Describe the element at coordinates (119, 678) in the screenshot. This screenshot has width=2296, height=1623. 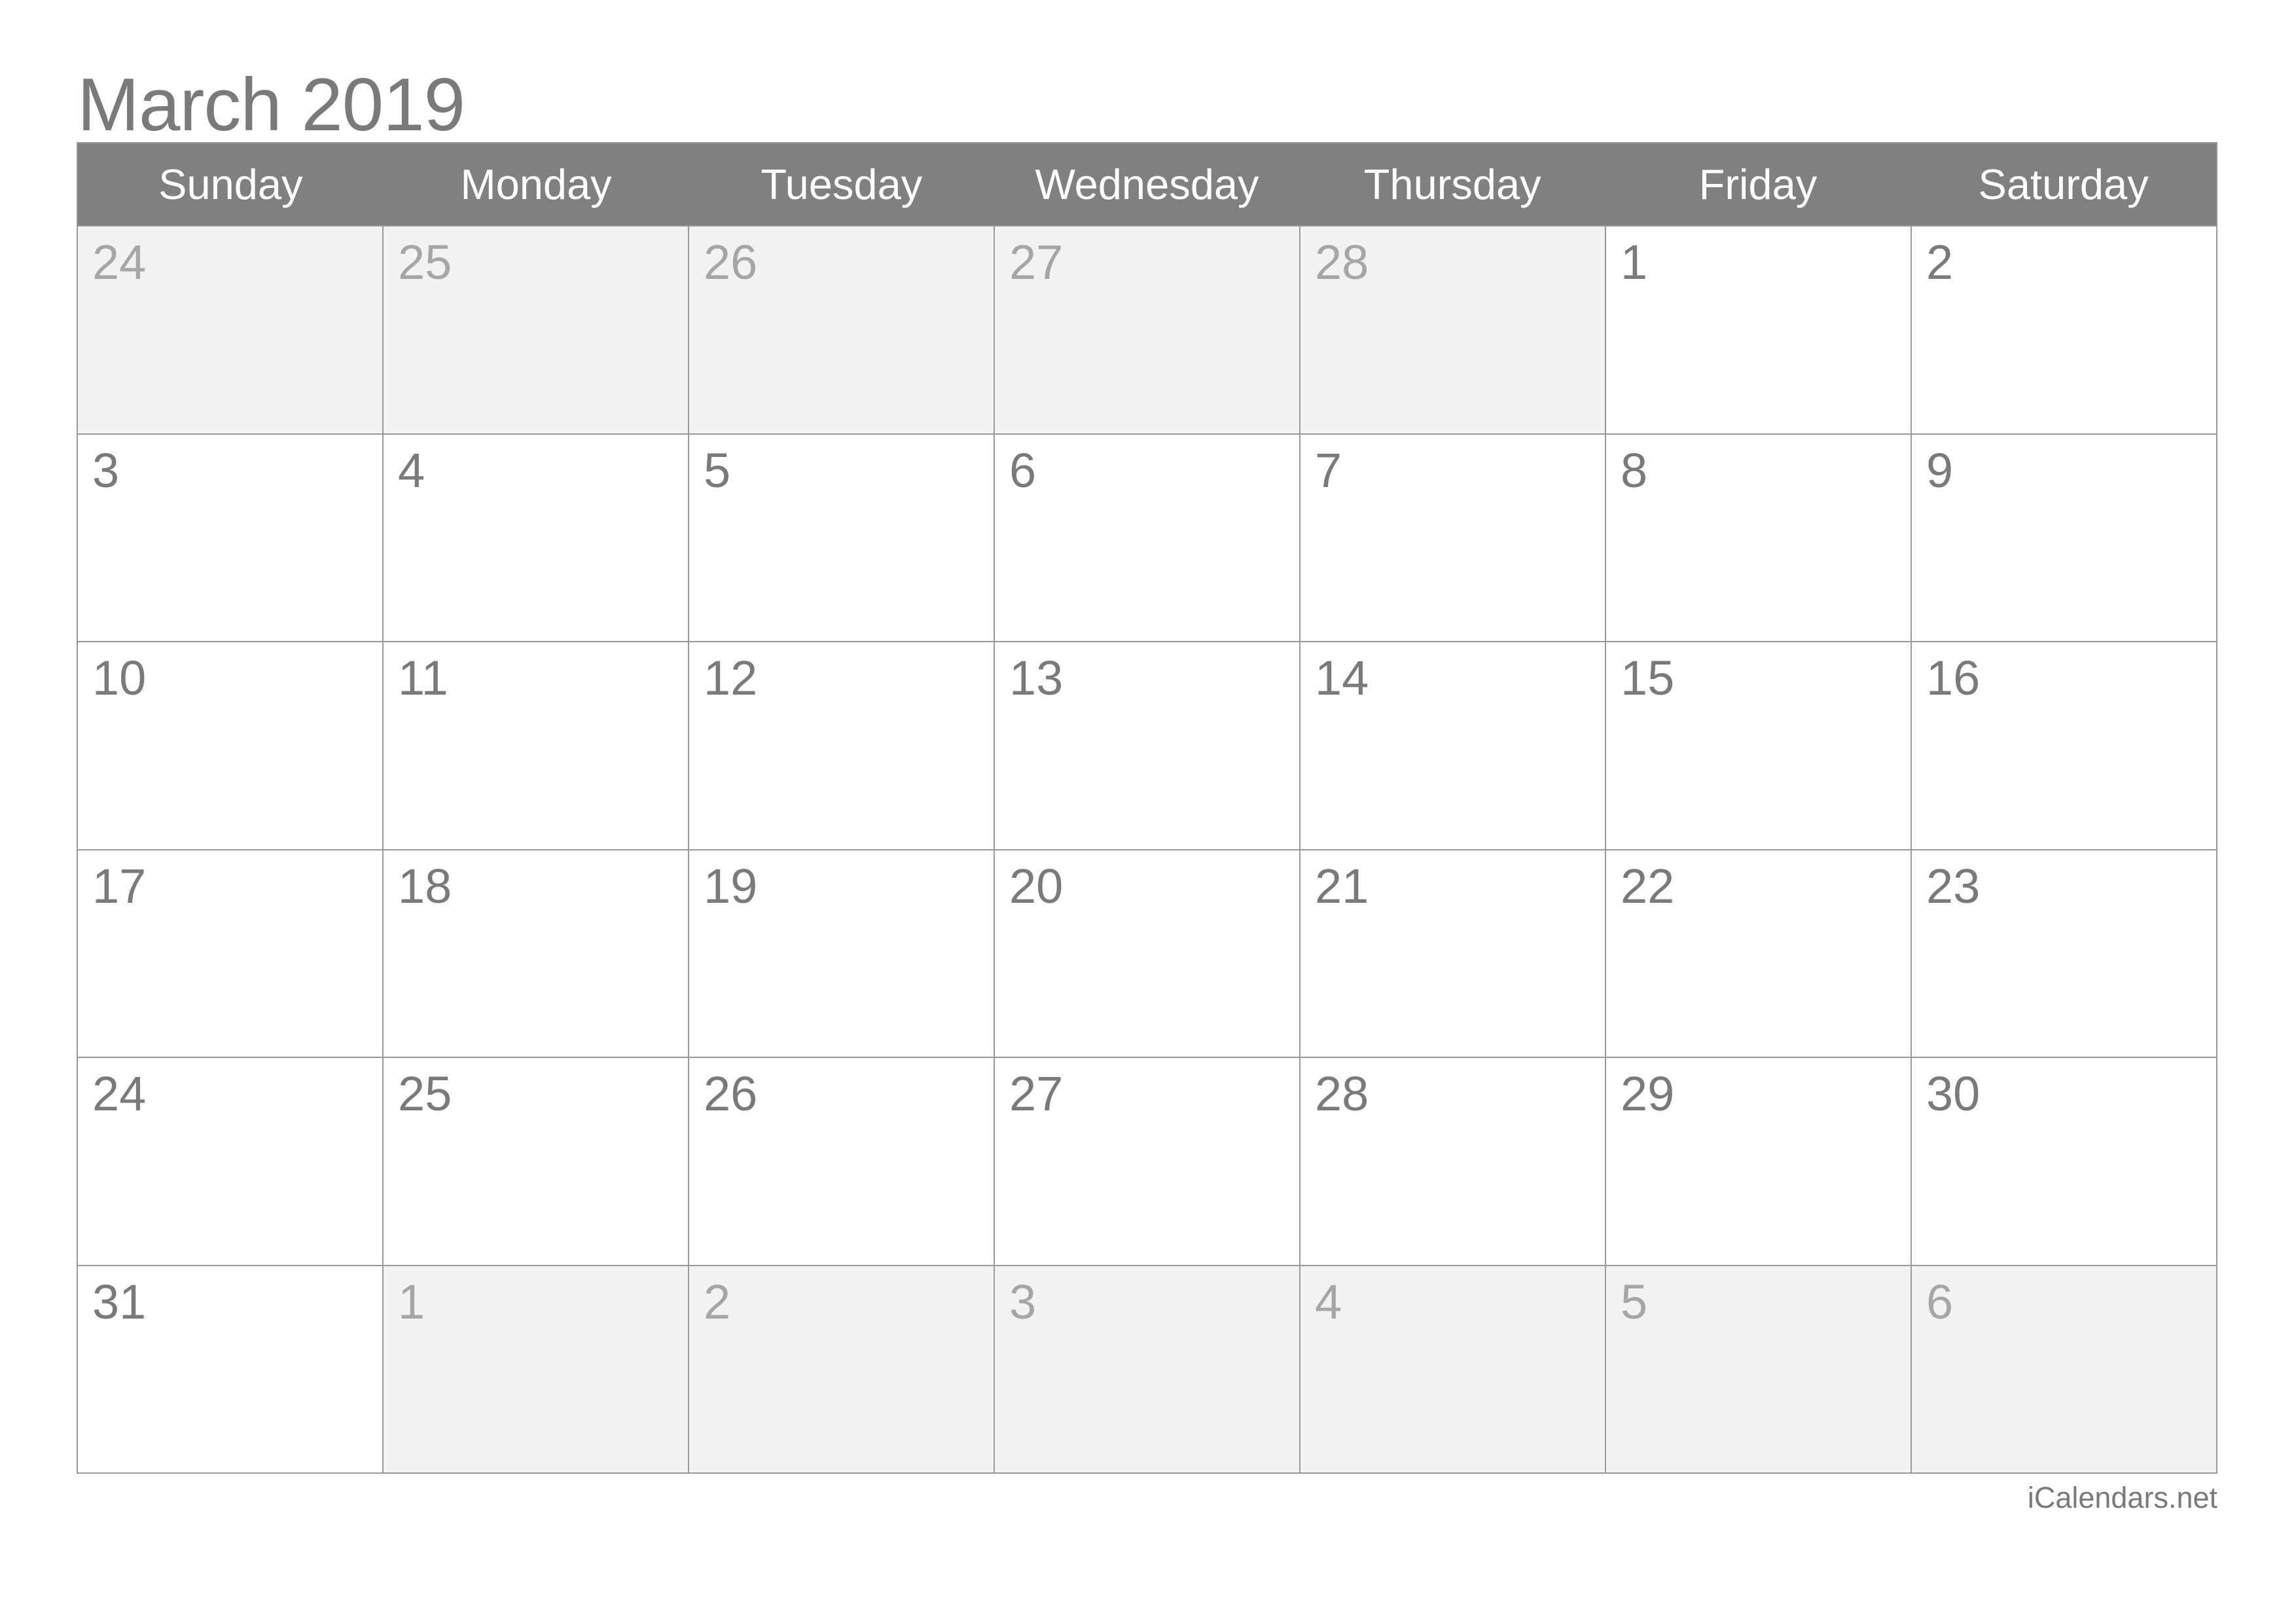
I see `day-number: 10` at that location.